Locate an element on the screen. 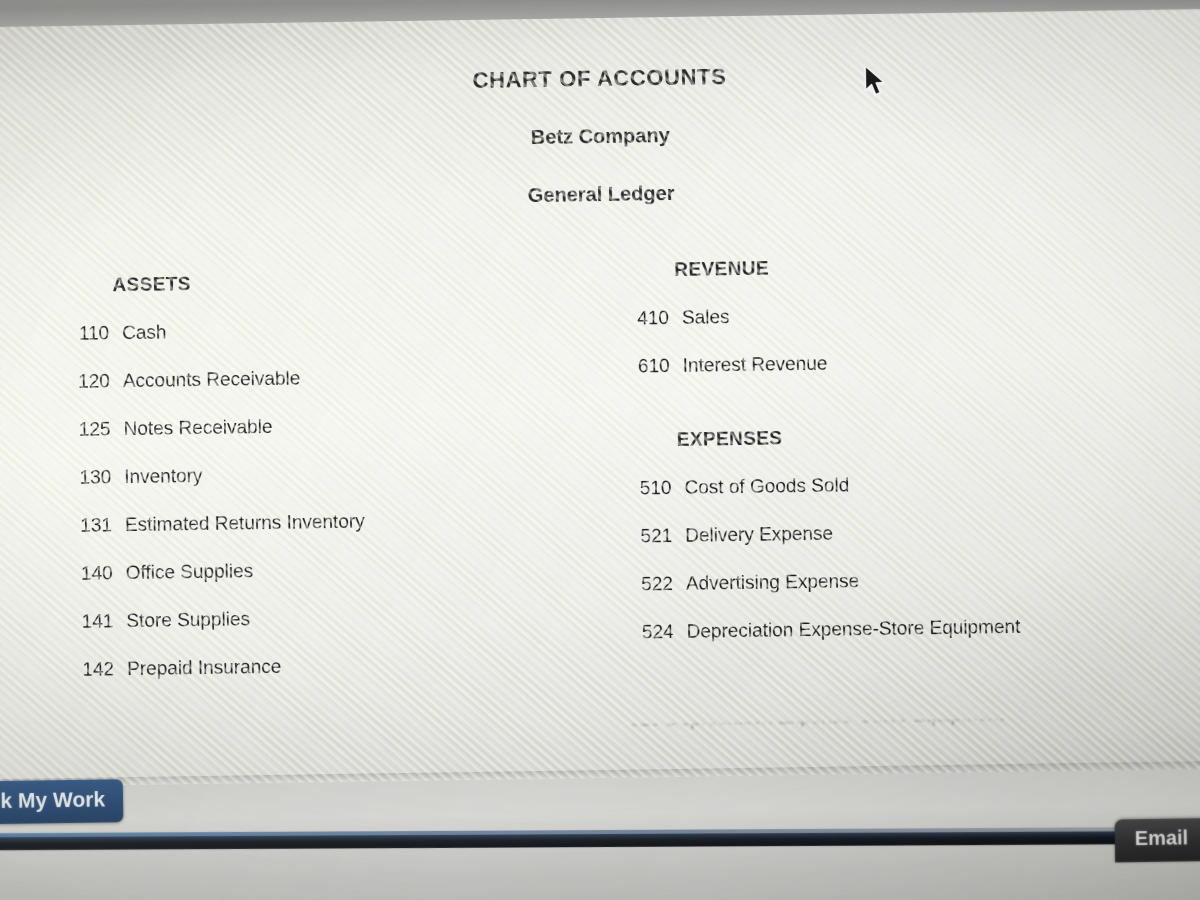 This screenshot has width=1200, height=900. account-name: Cash is located at coordinates (144, 333).